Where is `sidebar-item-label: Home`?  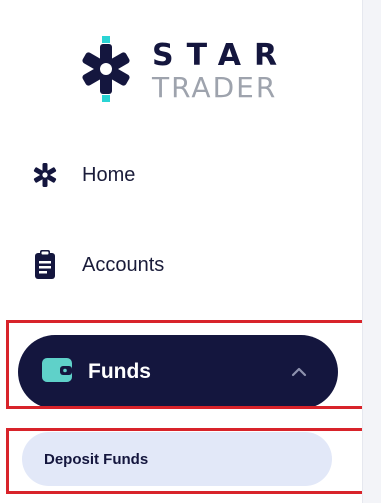 sidebar-item-label: Home is located at coordinates (109, 174).